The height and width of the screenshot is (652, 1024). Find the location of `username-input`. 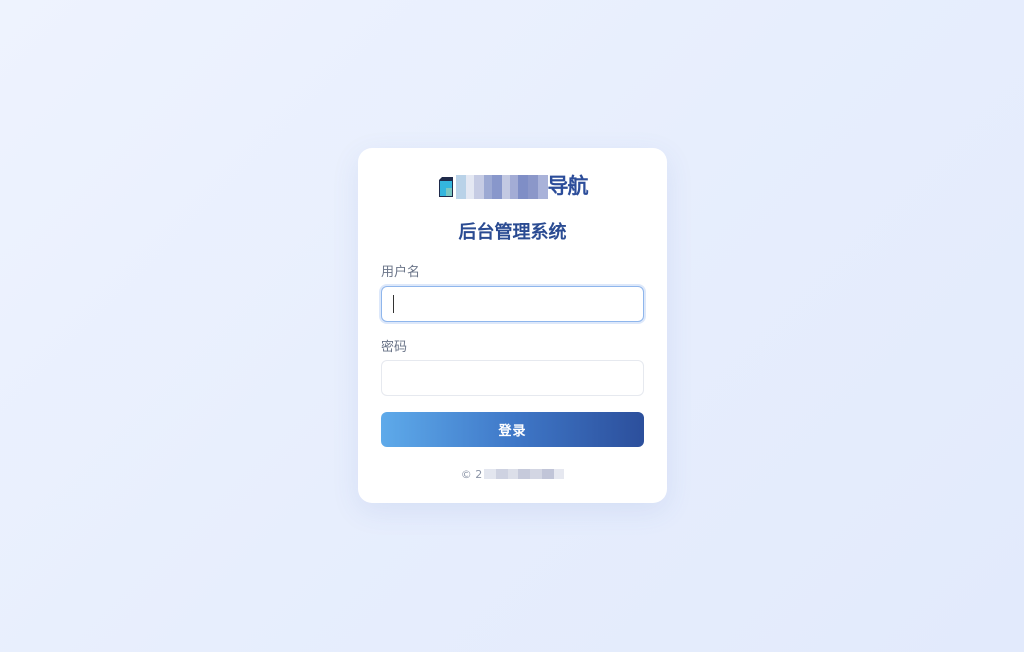

username-input is located at coordinates (512, 304).